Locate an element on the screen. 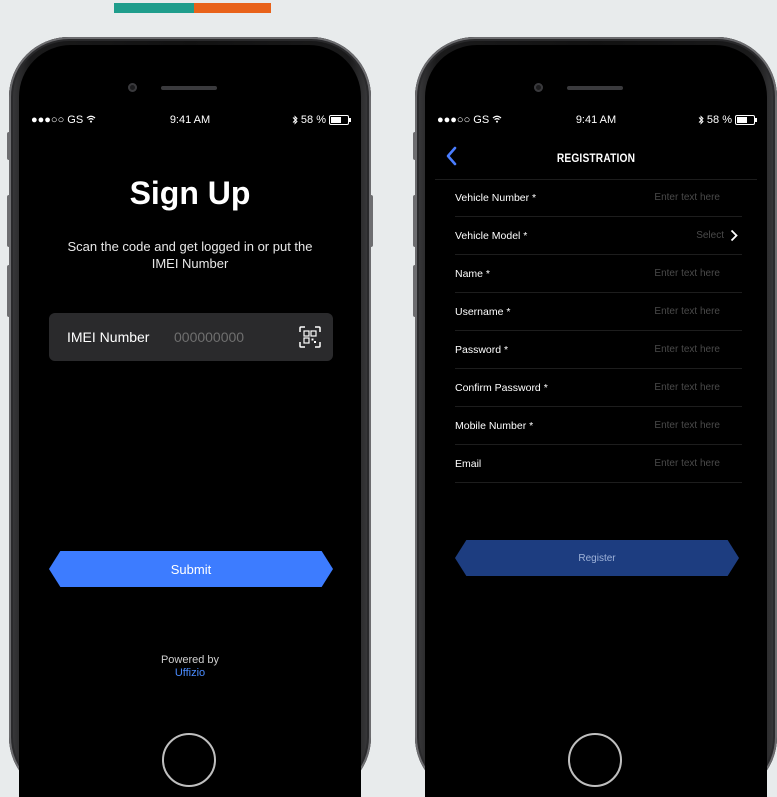 Image resolution: width=777 pixels, height=797 pixels. field-name: Name * is located at coordinates (598, 274).